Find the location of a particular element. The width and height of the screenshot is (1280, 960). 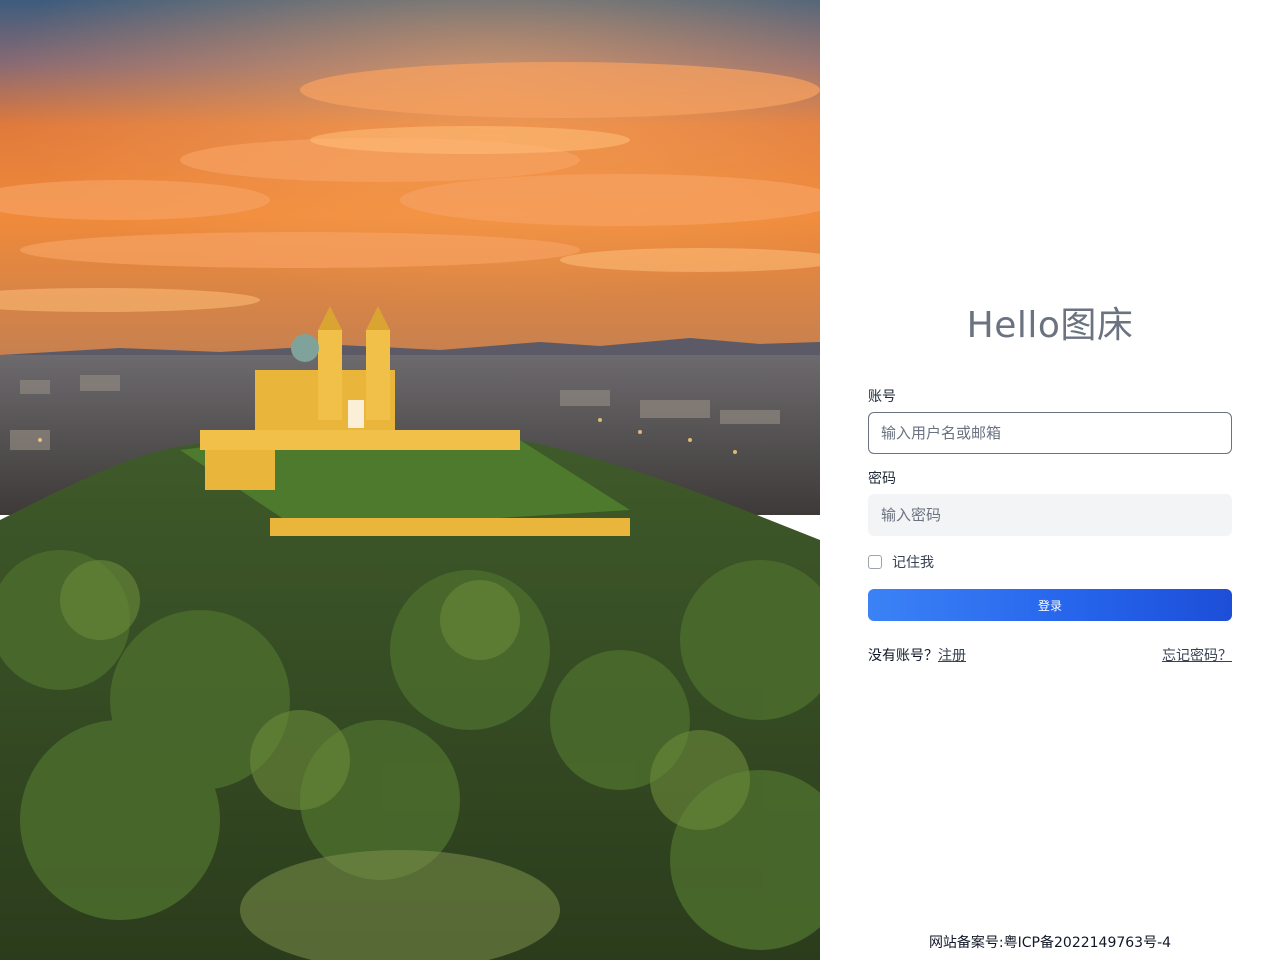

forgot-password-link: 忘记密码？ is located at coordinates (1197, 655).